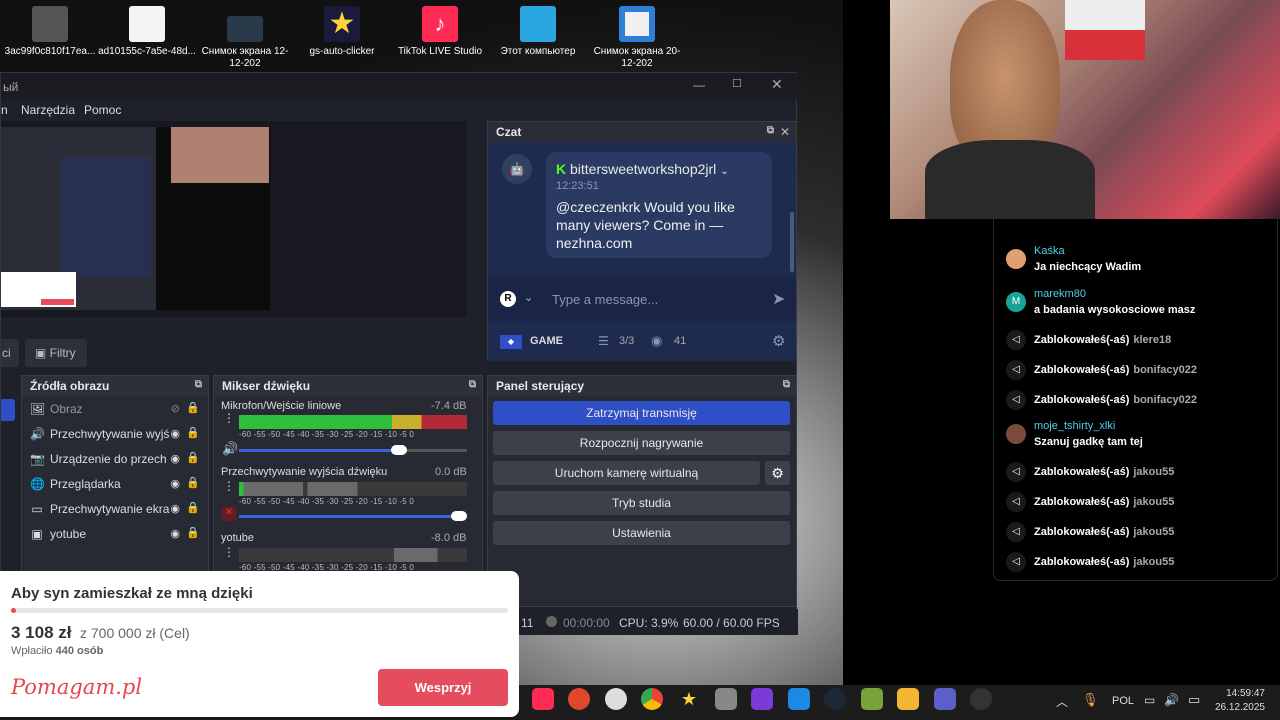  What do you see at coordinates (115, 408) in the screenshot?
I see `source-item: 🖼 Obraz ⊘ 🔒` at bounding box center [115, 408].